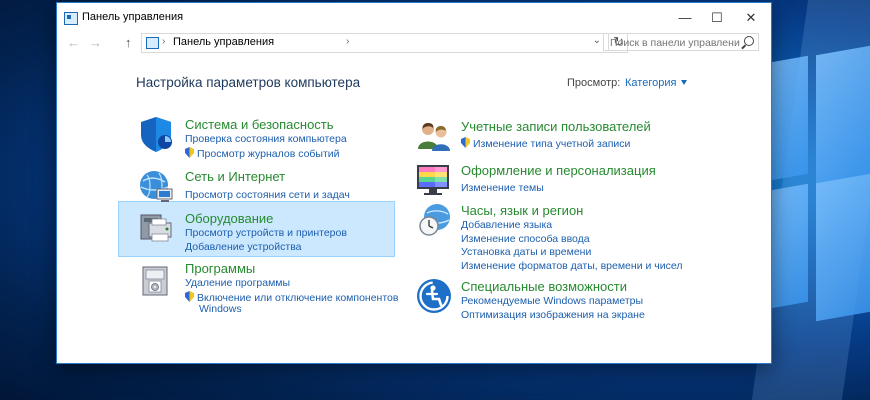 The width and height of the screenshot is (870, 400). What do you see at coordinates (268, 154) in the screenshot?
I see `link-label: Просмотр журналов событий` at bounding box center [268, 154].